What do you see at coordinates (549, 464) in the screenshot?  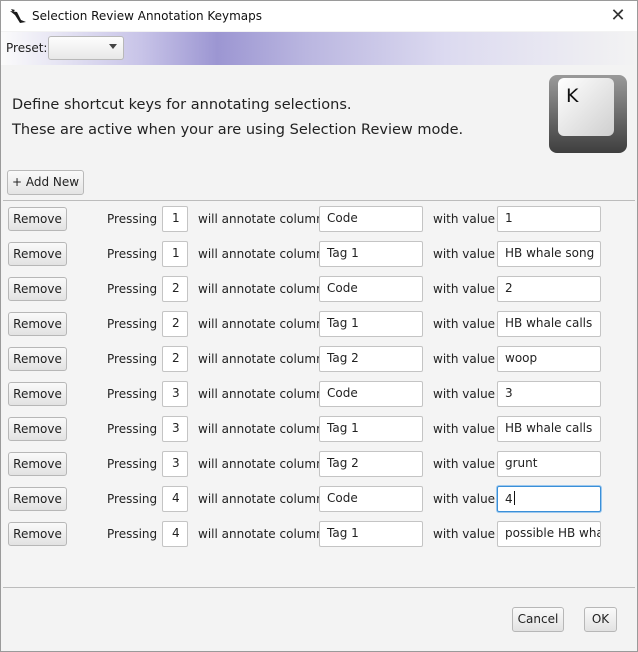 I see `value-field: grunt` at bounding box center [549, 464].